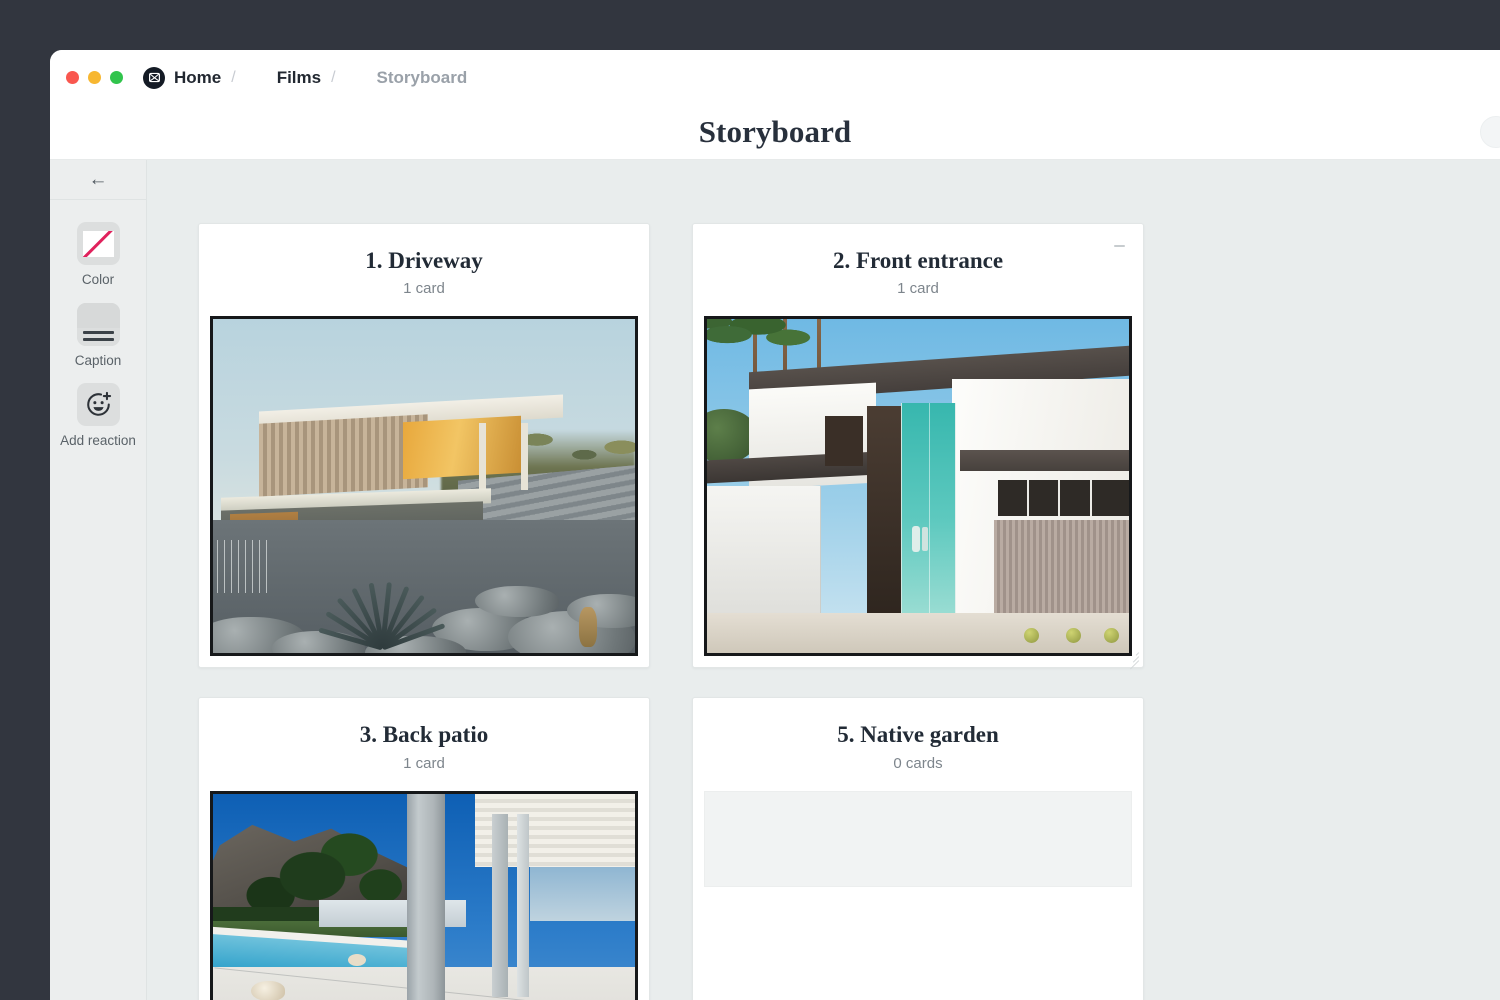 Image resolution: width=1500 pixels, height=1000 pixels. I want to click on window-titlebar: Home / Films / Storyboard, so click(775, 77).